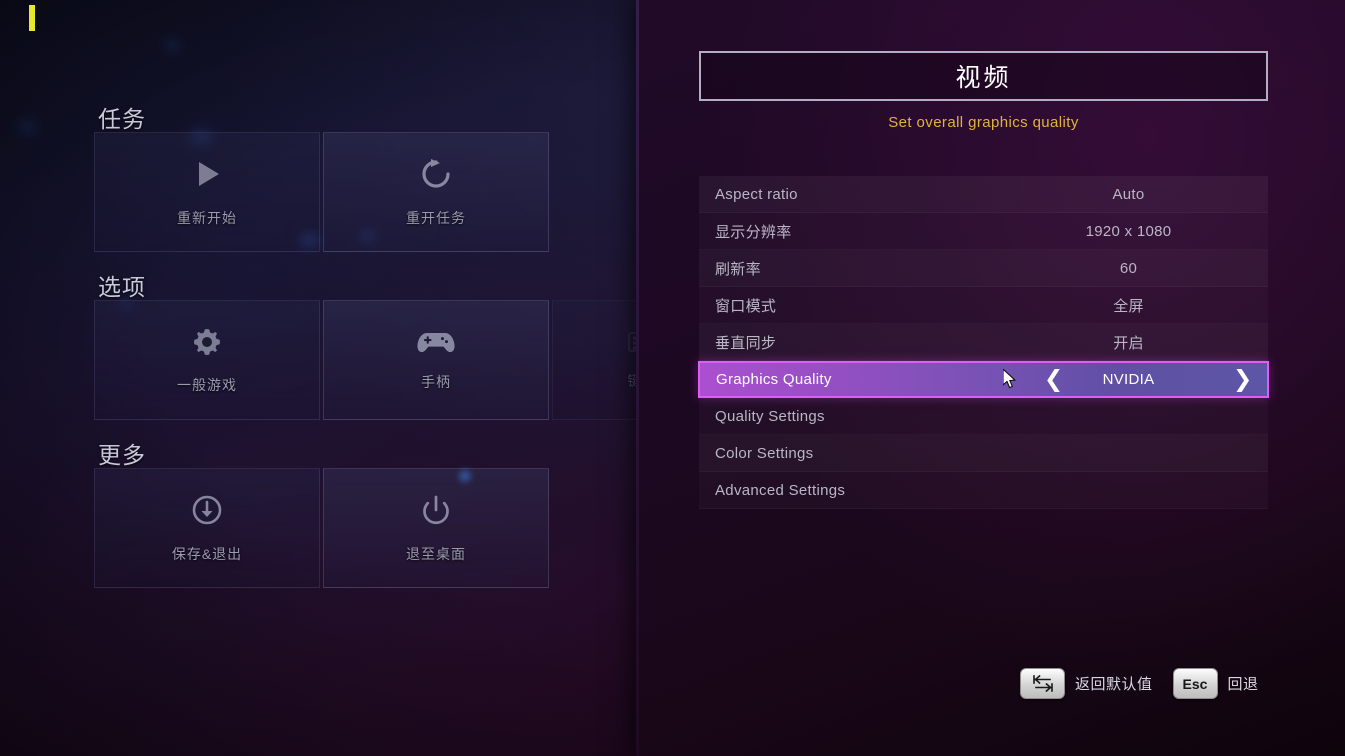 The height and width of the screenshot is (756, 1345). What do you see at coordinates (207, 342) in the screenshot?
I see `gear-icon` at bounding box center [207, 342].